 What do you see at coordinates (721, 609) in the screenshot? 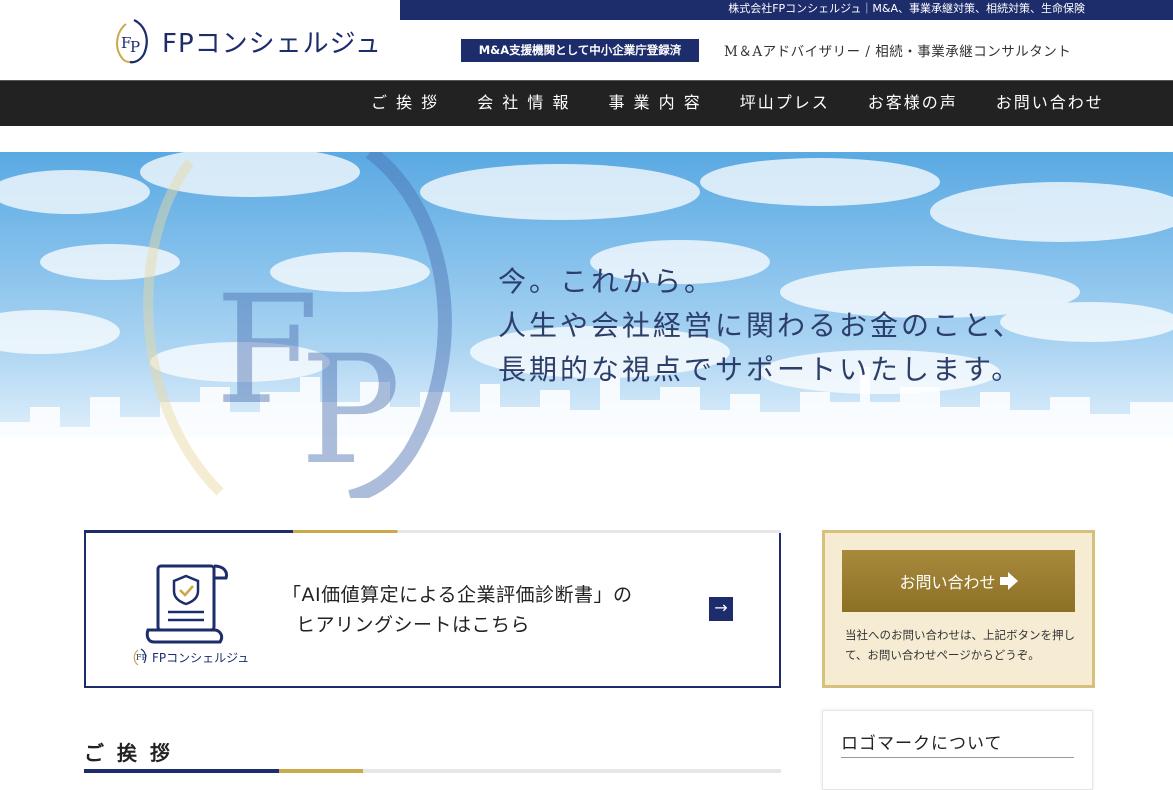
I see `arrow-right-icon: →` at bounding box center [721, 609].